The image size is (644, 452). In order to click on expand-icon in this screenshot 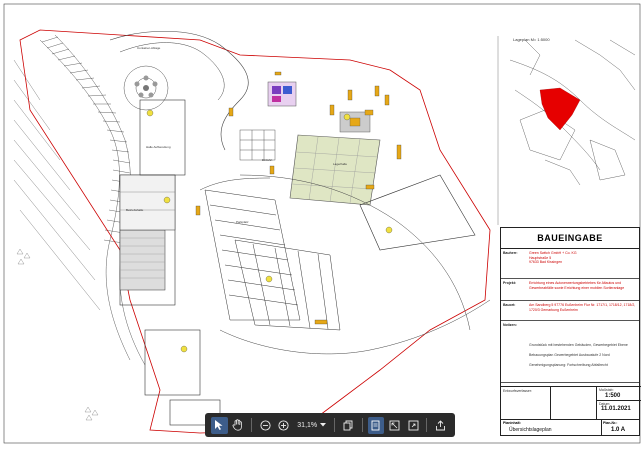, I will do `click(413, 425)`.